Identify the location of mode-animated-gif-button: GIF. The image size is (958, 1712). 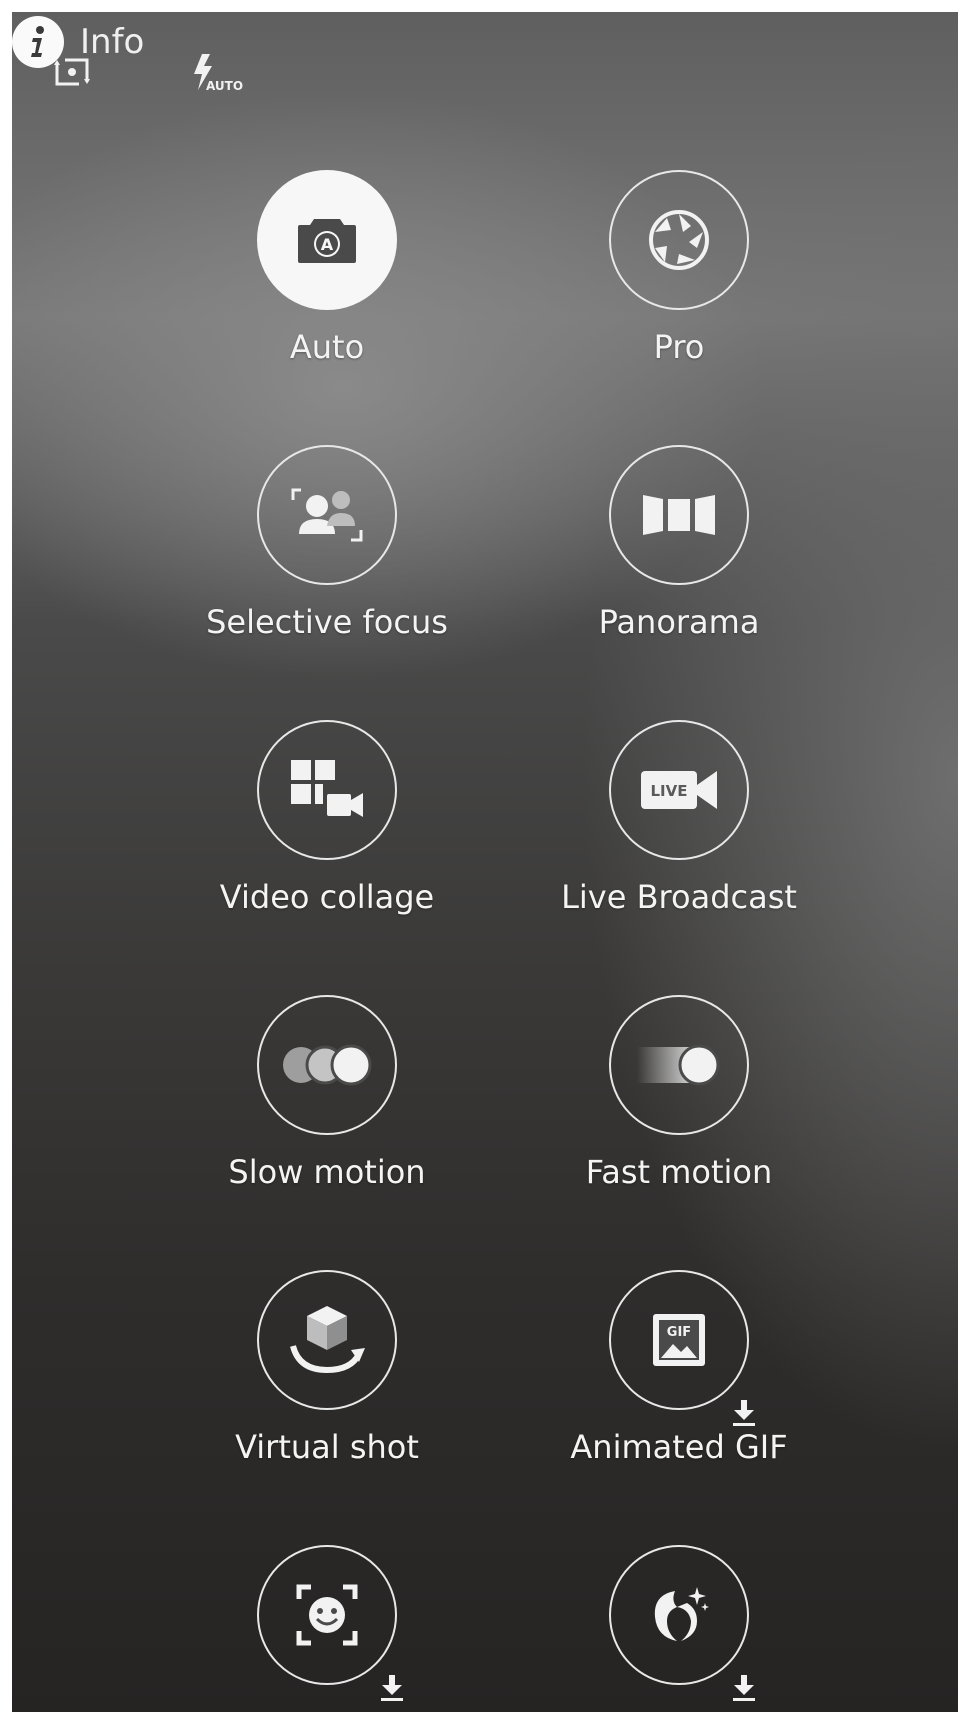
(682, 1348).